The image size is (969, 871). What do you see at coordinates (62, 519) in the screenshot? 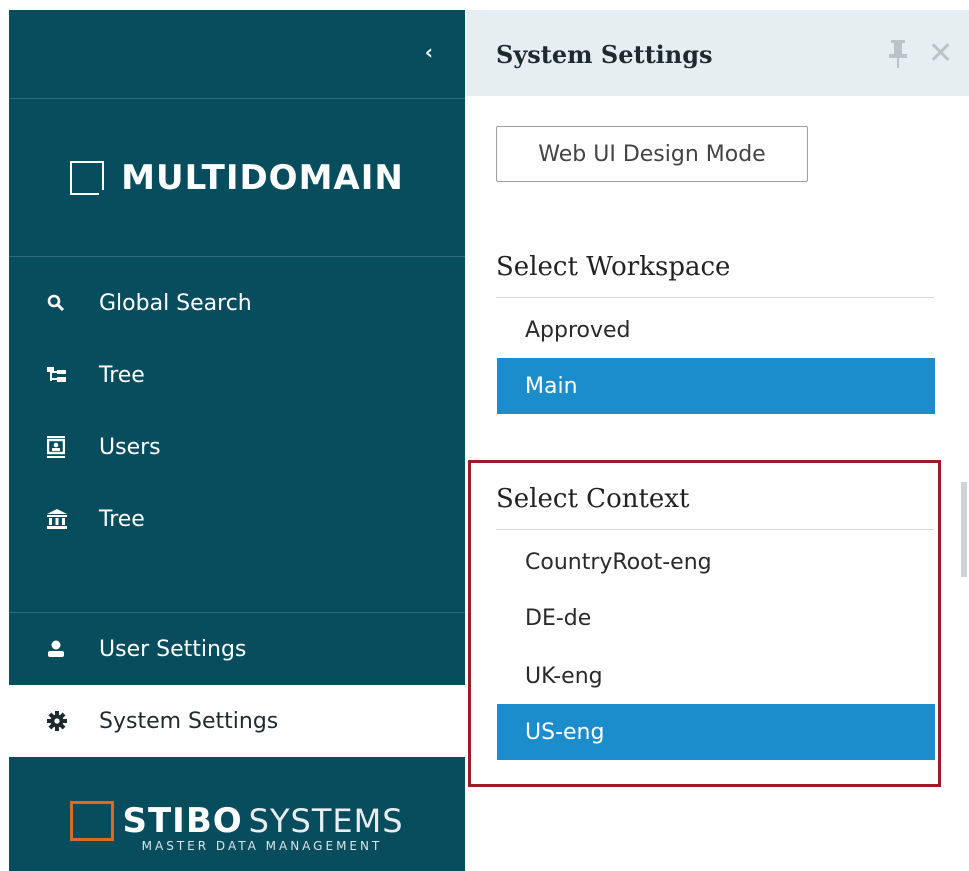
I see `bank-icon` at bounding box center [62, 519].